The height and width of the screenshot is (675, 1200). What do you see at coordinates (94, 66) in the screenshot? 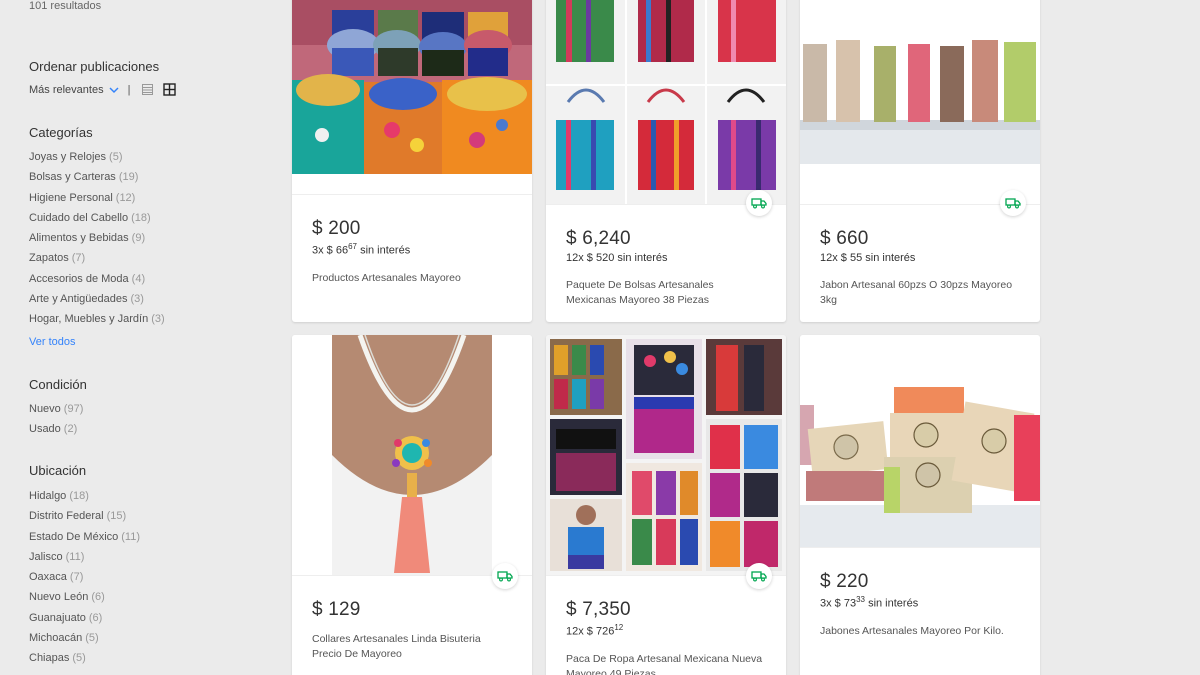
I see `sort-title: Ordenar publicaciones` at bounding box center [94, 66].